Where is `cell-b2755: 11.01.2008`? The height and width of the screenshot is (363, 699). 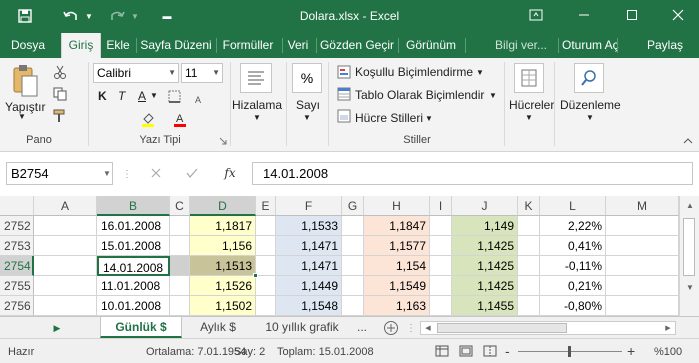 cell-b2755: 11.01.2008 is located at coordinates (133, 286).